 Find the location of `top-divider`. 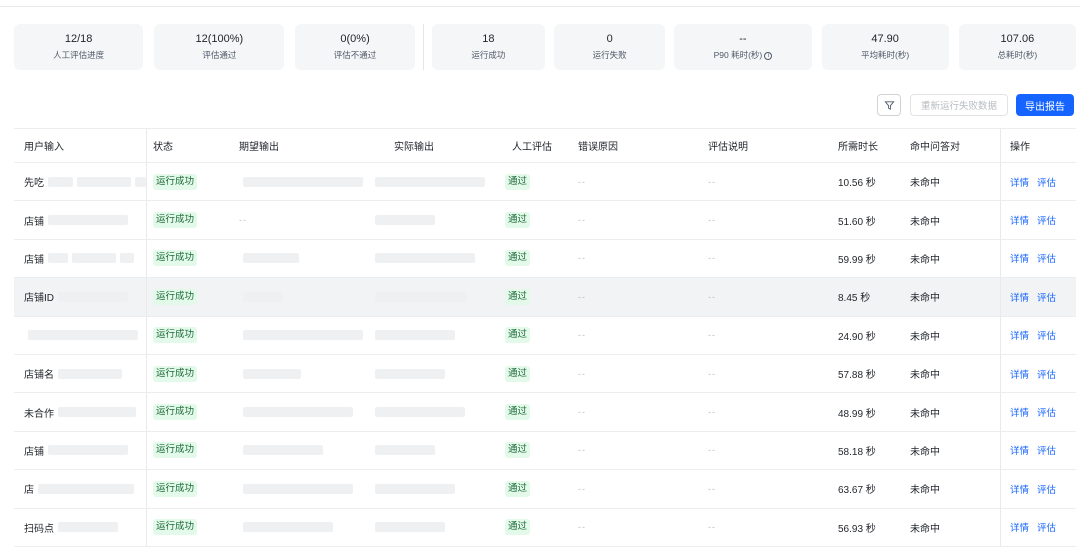

top-divider is located at coordinates (540, 6).